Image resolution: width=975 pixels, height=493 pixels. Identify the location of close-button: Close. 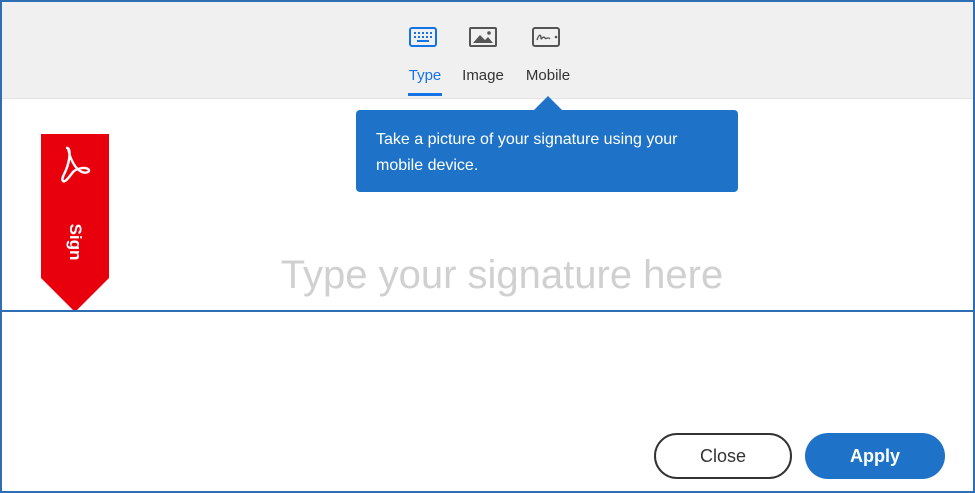
(723, 456).